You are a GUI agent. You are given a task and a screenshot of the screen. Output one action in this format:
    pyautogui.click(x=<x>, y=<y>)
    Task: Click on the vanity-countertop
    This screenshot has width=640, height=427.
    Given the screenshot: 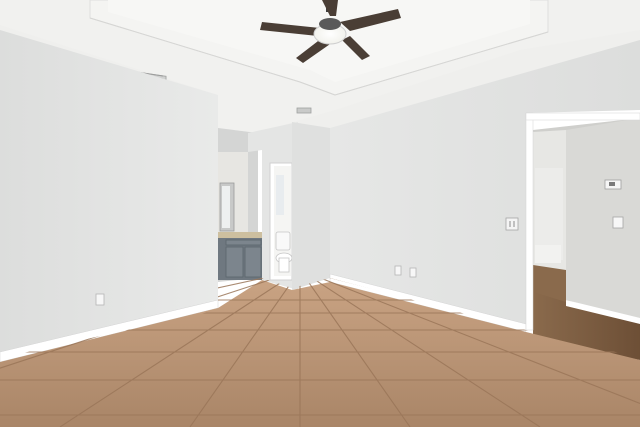 What is the action you would take?
    pyautogui.click(x=240, y=235)
    